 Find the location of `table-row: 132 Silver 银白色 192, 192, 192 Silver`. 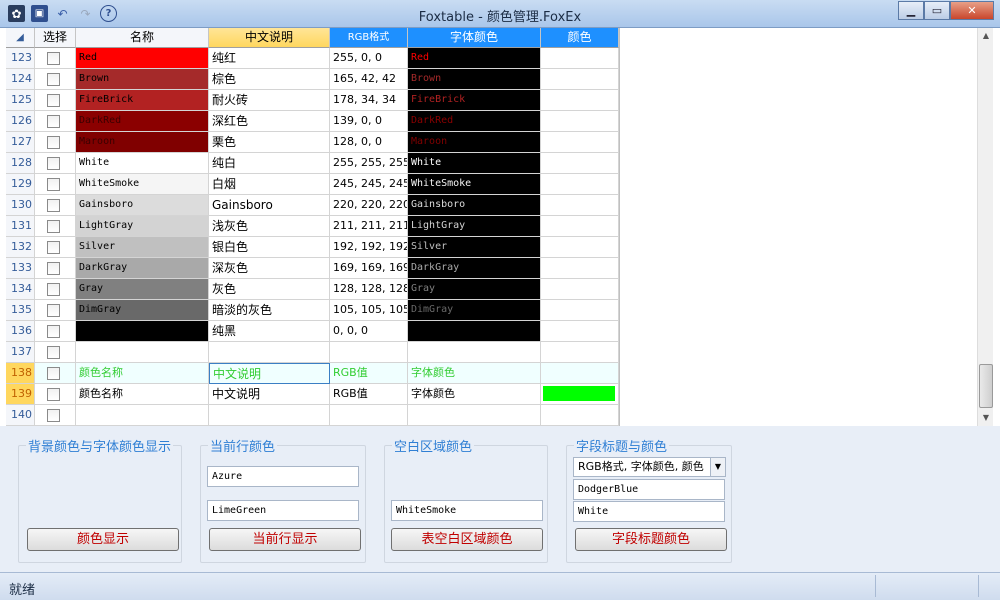

table-row: 132 Silver 银白色 192, 192, 192 Silver is located at coordinates (312, 247).